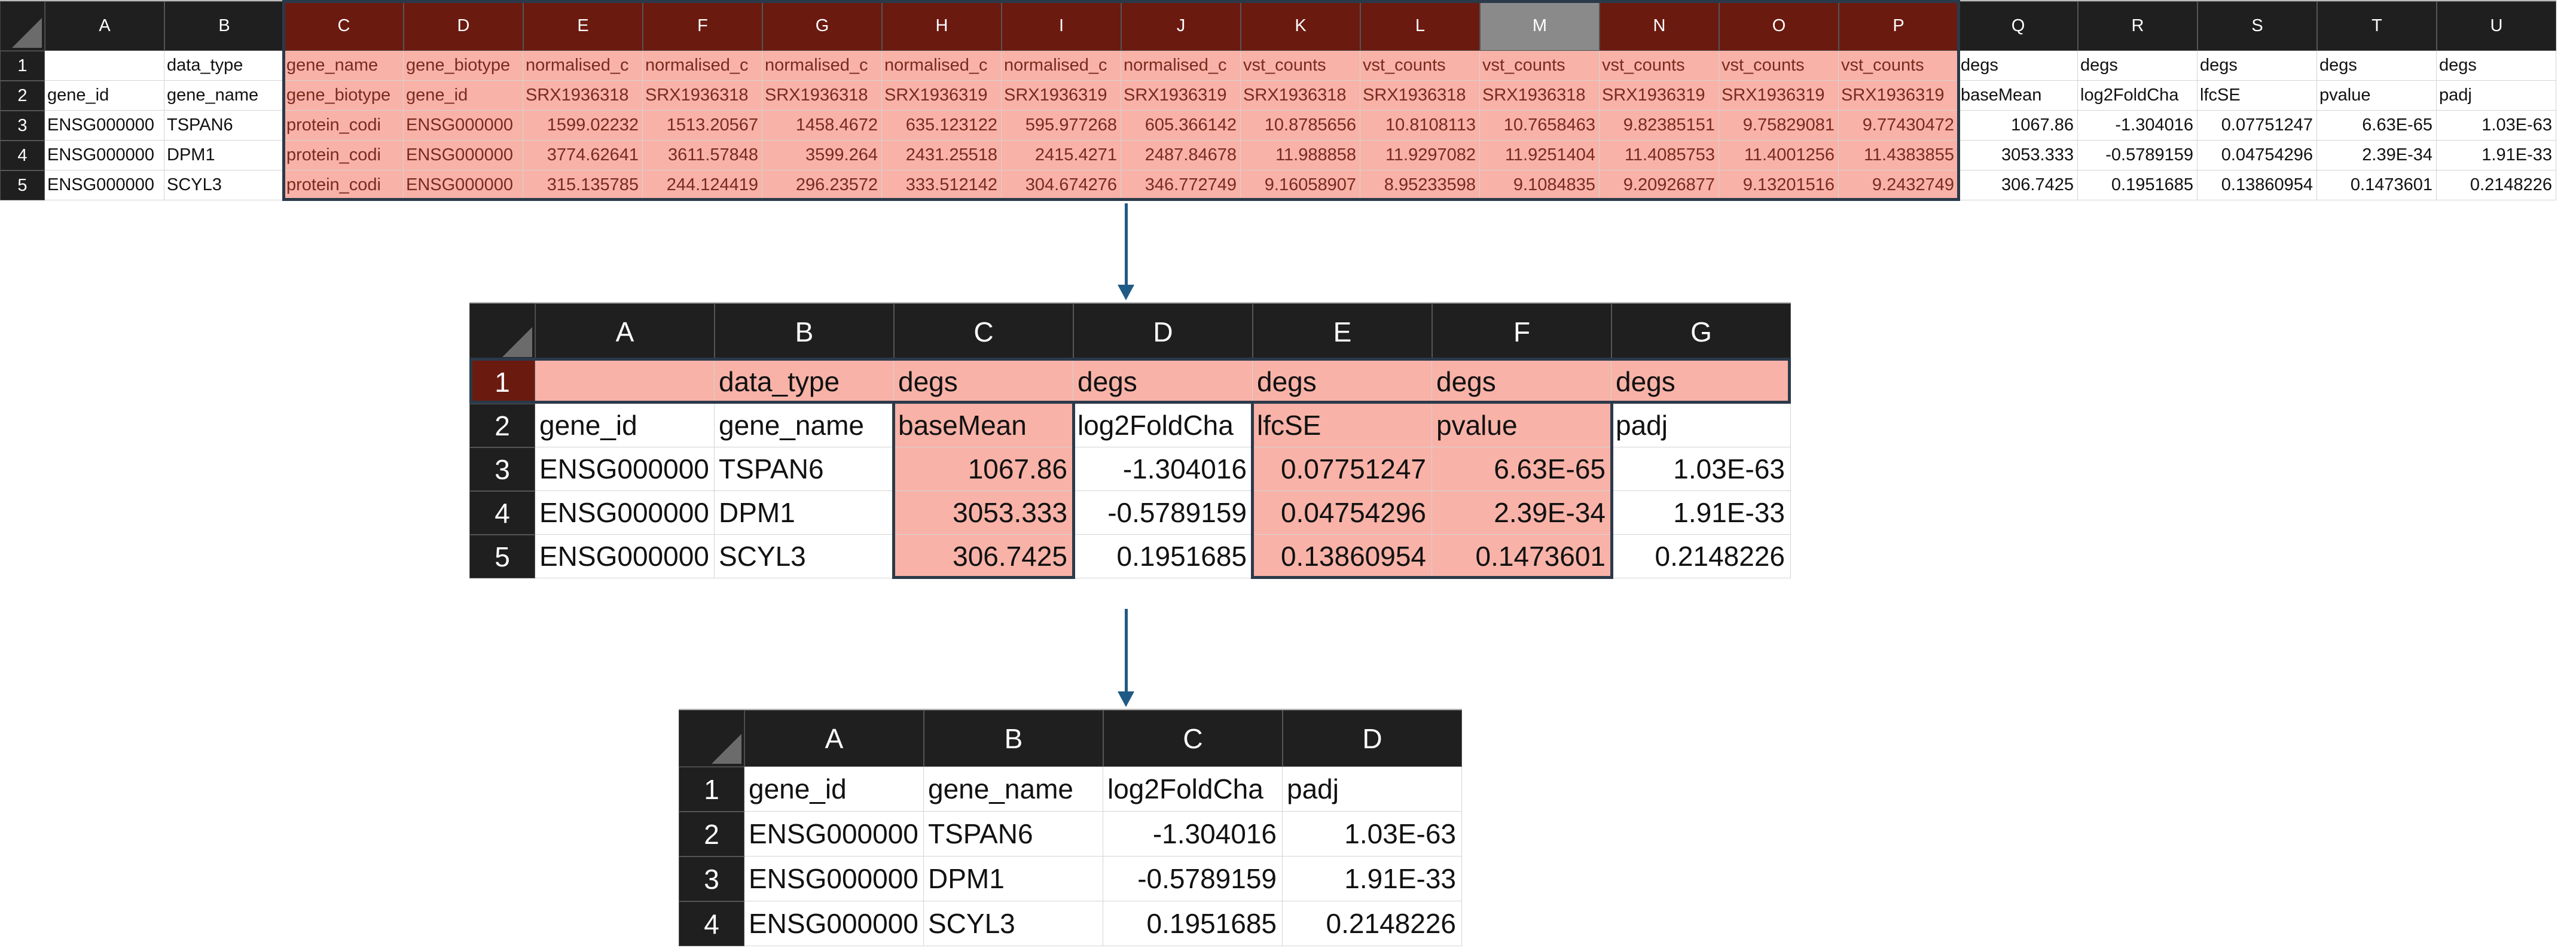 The image size is (2576, 951). I want to click on cell-s5: 0.13860954, so click(2257, 185).